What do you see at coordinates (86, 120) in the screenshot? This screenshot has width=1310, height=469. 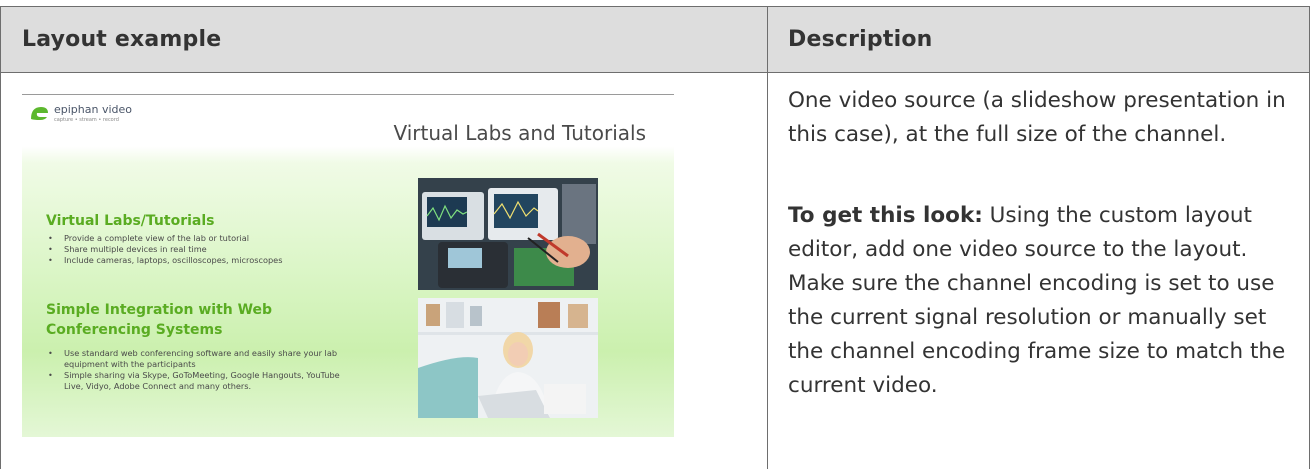 I see `logo-tagline: capture • stream • record` at bounding box center [86, 120].